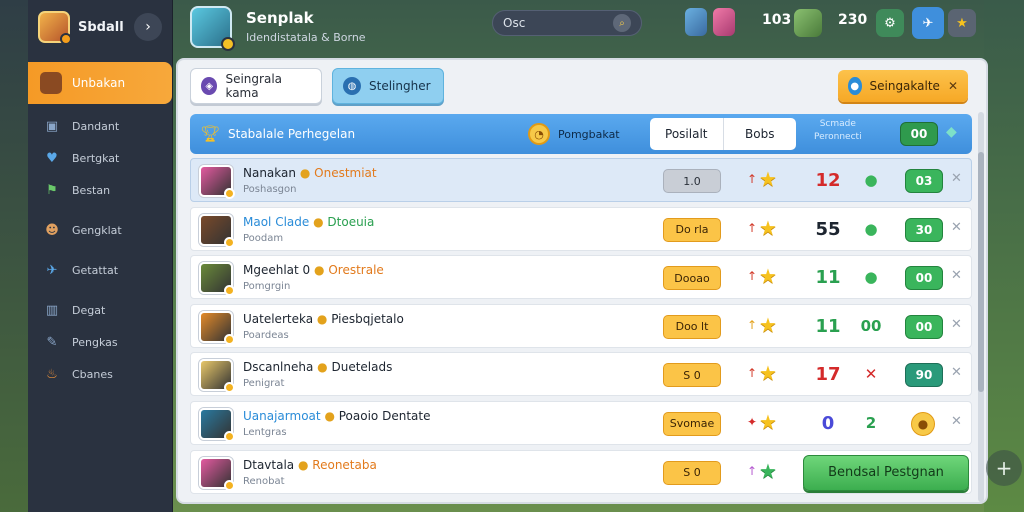 The height and width of the screenshot is (512, 1024). Describe the element at coordinates (589, 134) in the screenshot. I see `coin-label: Pomgbakat` at that location.